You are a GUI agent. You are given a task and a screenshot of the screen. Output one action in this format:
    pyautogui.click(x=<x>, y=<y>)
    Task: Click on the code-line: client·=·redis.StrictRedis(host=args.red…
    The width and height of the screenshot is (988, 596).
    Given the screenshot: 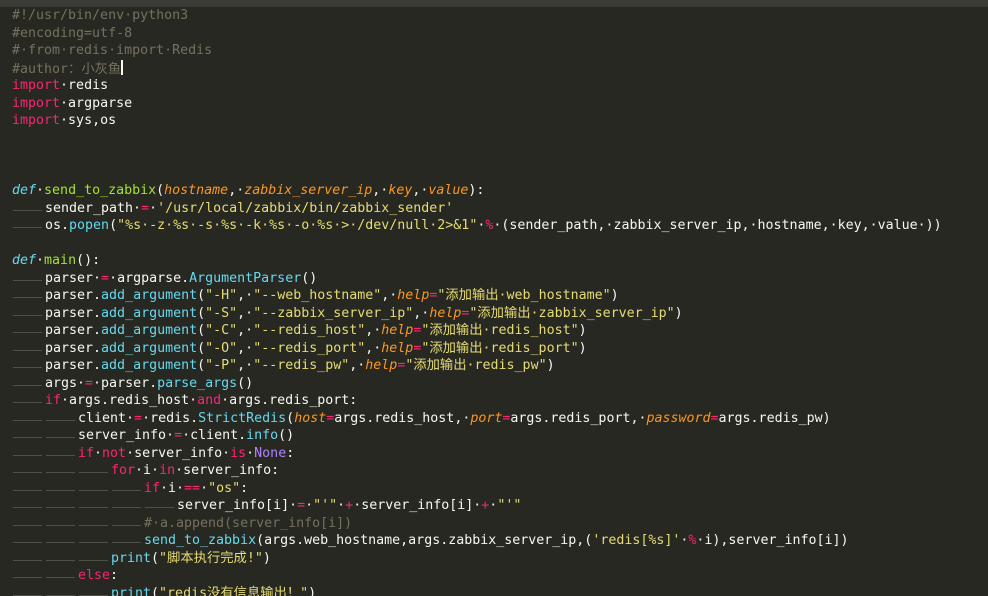 What is the action you would take?
    pyautogui.click(x=421, y=419)
    